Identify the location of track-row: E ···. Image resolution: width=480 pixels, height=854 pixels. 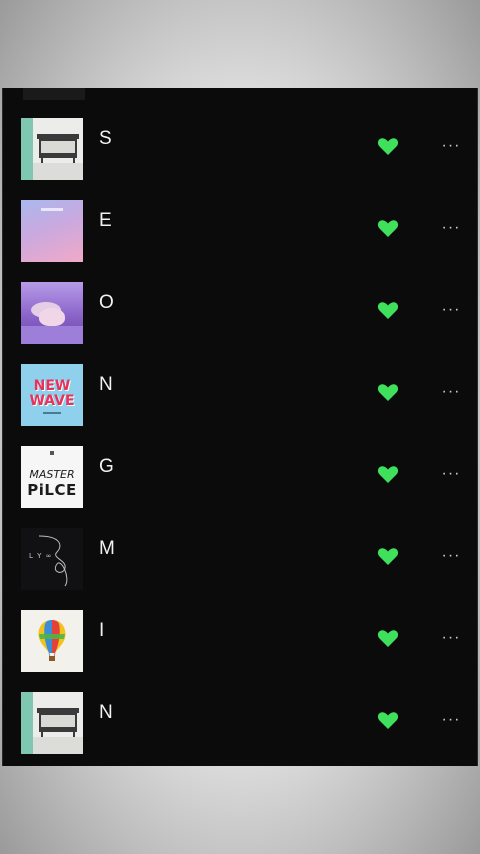
(240, 232).